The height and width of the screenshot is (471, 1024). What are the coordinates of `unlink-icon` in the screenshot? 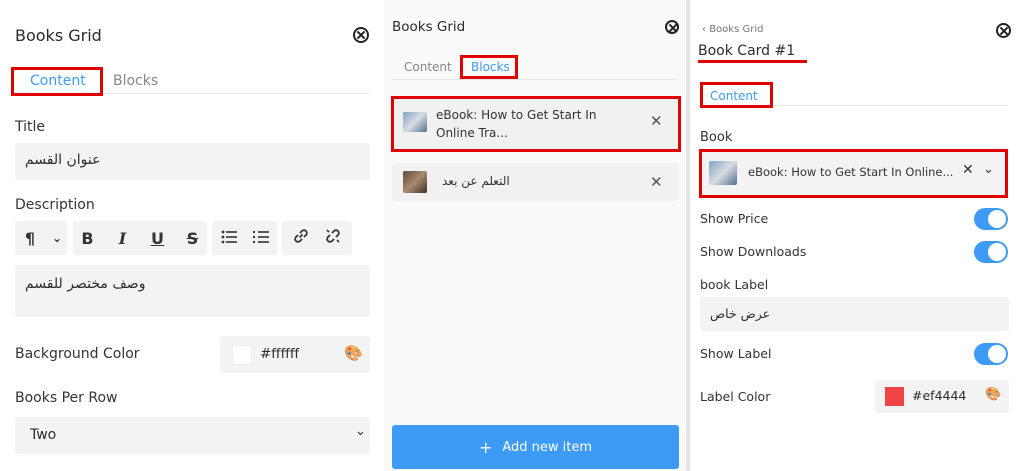 It's located at (333, 238).